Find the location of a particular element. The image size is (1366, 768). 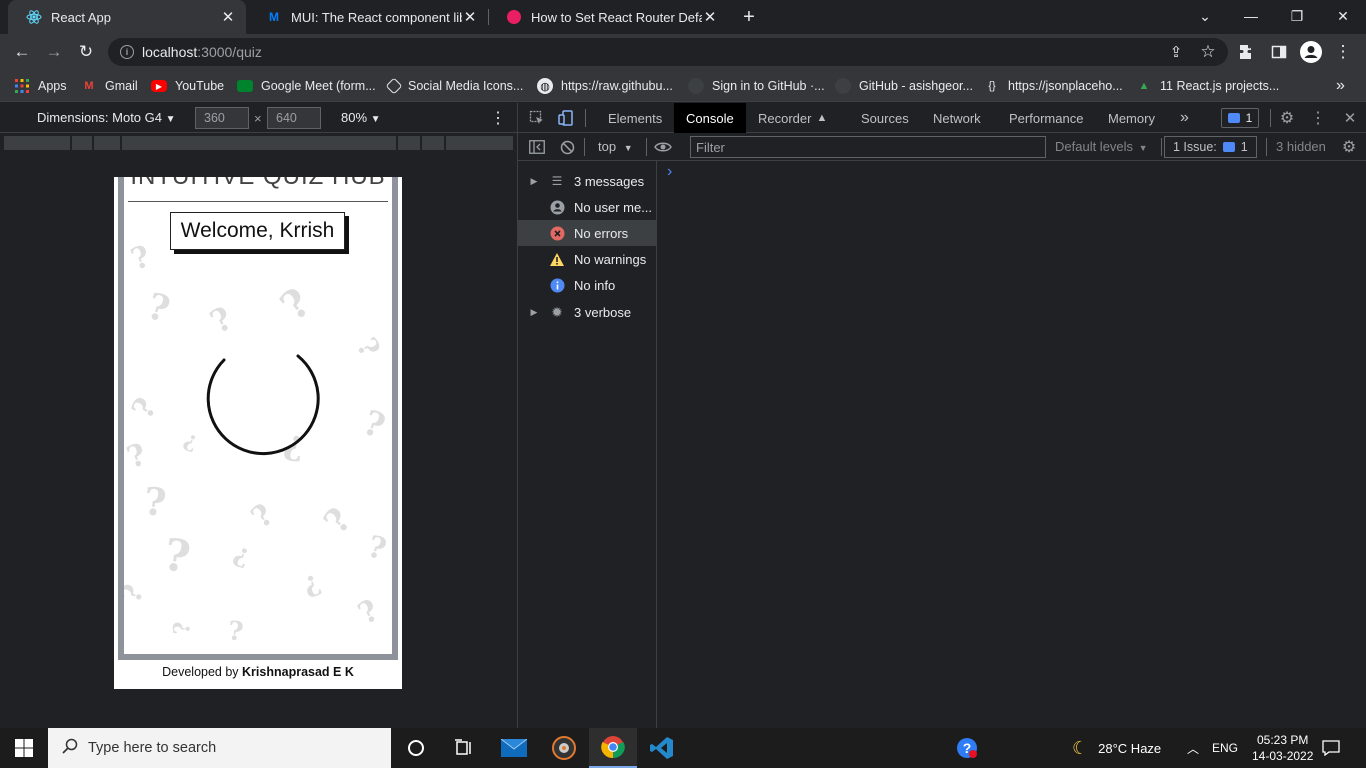

profile-avatar-icon is located at coordinates (1311, 52).